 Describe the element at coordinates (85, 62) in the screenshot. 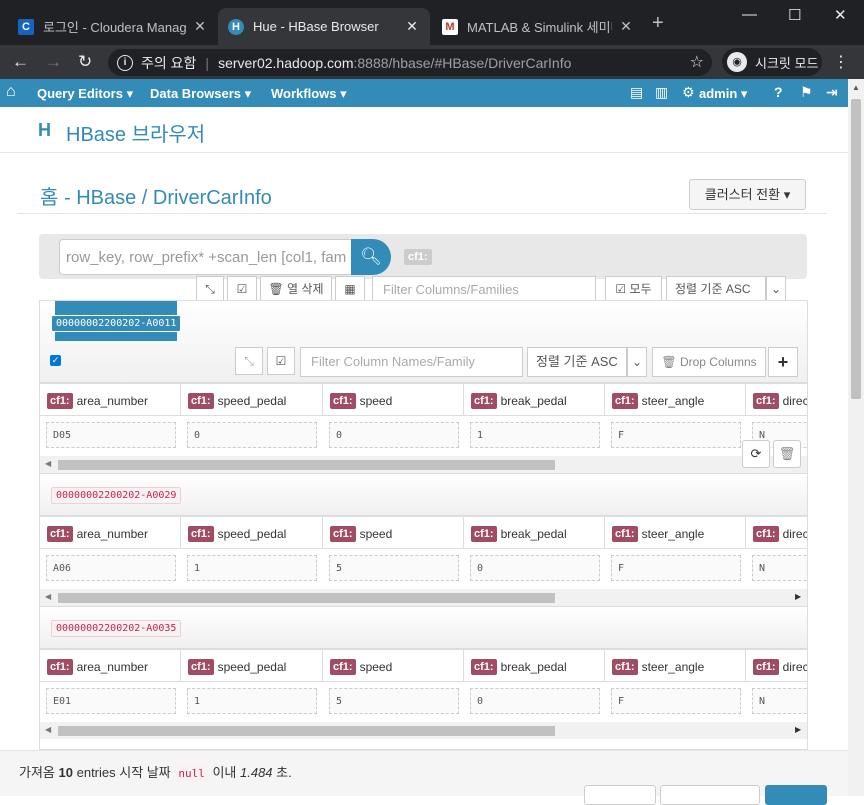

I see `reload-icon: ↻` at that location.